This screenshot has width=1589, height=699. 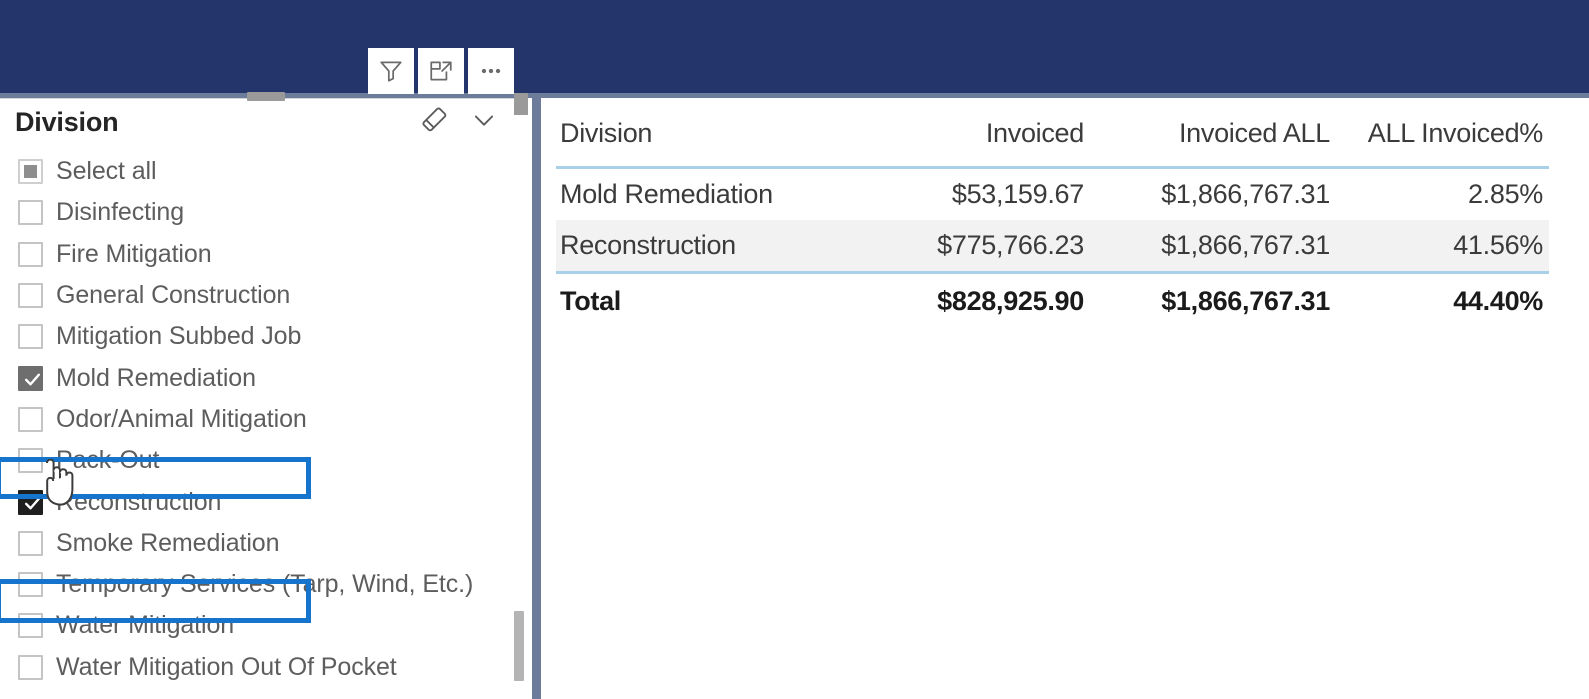 What do you see at coordinates (536, 398) in the screenshot?
I see `panel-divider` at bounding box center [536, 398].